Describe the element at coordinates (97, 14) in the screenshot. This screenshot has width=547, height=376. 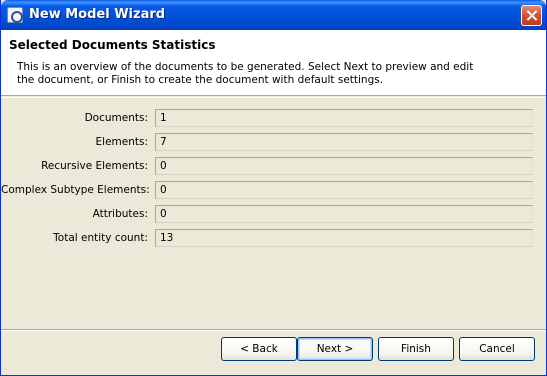
I see `window-title: New Model Wizard` at that location.